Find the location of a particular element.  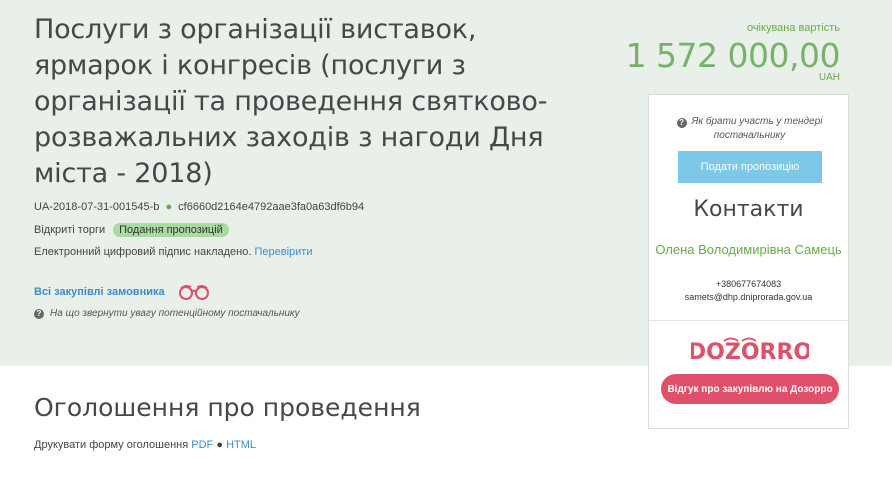

tender-hash: cf6660d2164e4792aae3fa0a63df6b94 is located at coordinates (271, 207).